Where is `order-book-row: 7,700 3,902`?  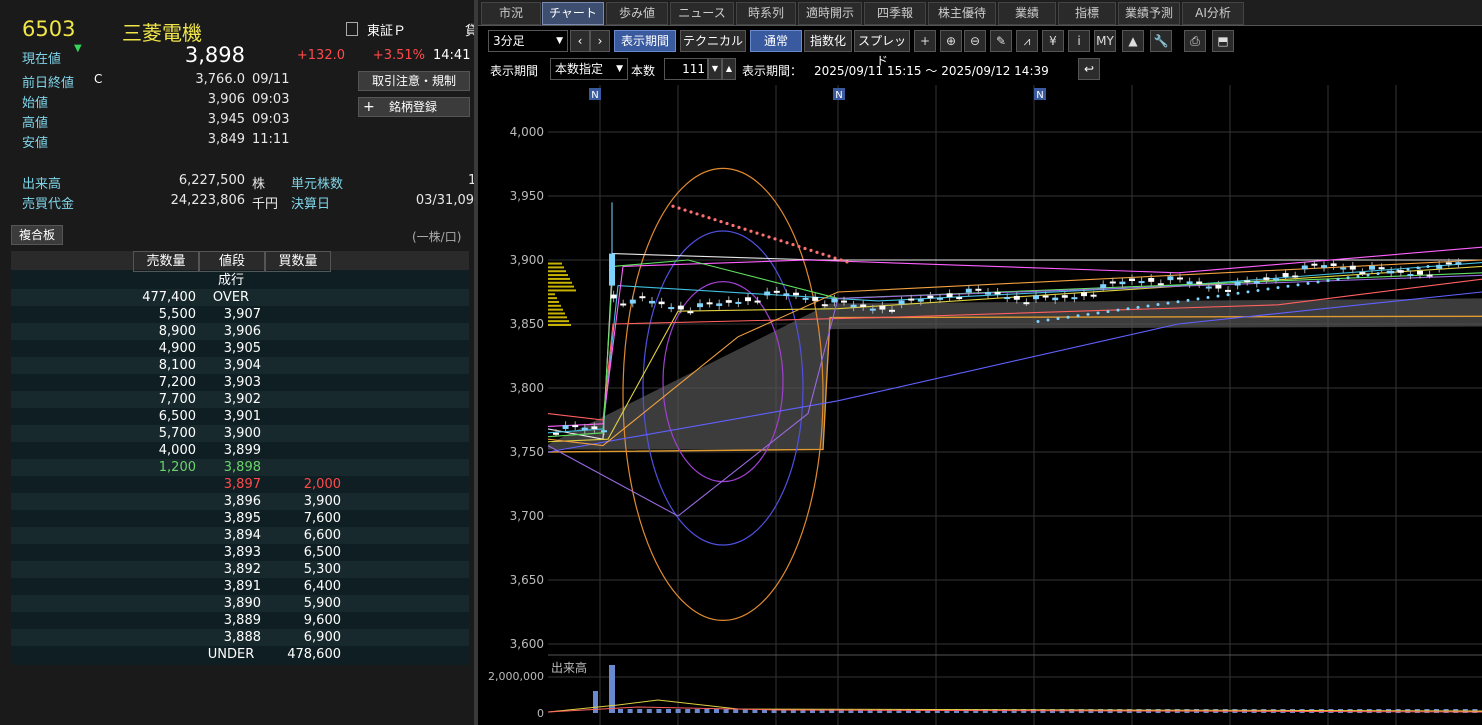 order-book-row: 7,700 3,902 is located at coordinates (240, 399).